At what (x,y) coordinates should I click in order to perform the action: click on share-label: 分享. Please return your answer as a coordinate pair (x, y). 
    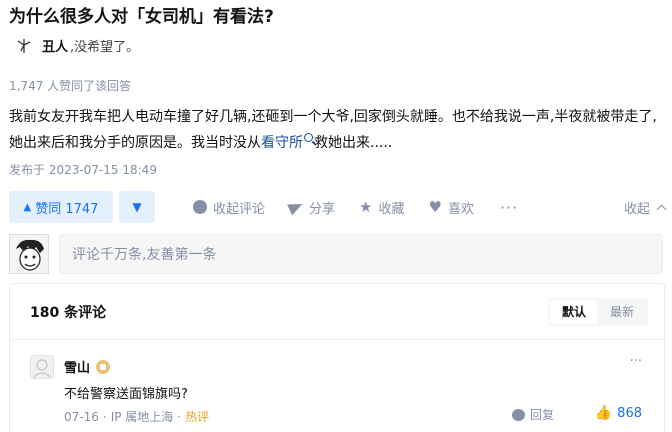
    Looking at the image, I should click on (322, 209).